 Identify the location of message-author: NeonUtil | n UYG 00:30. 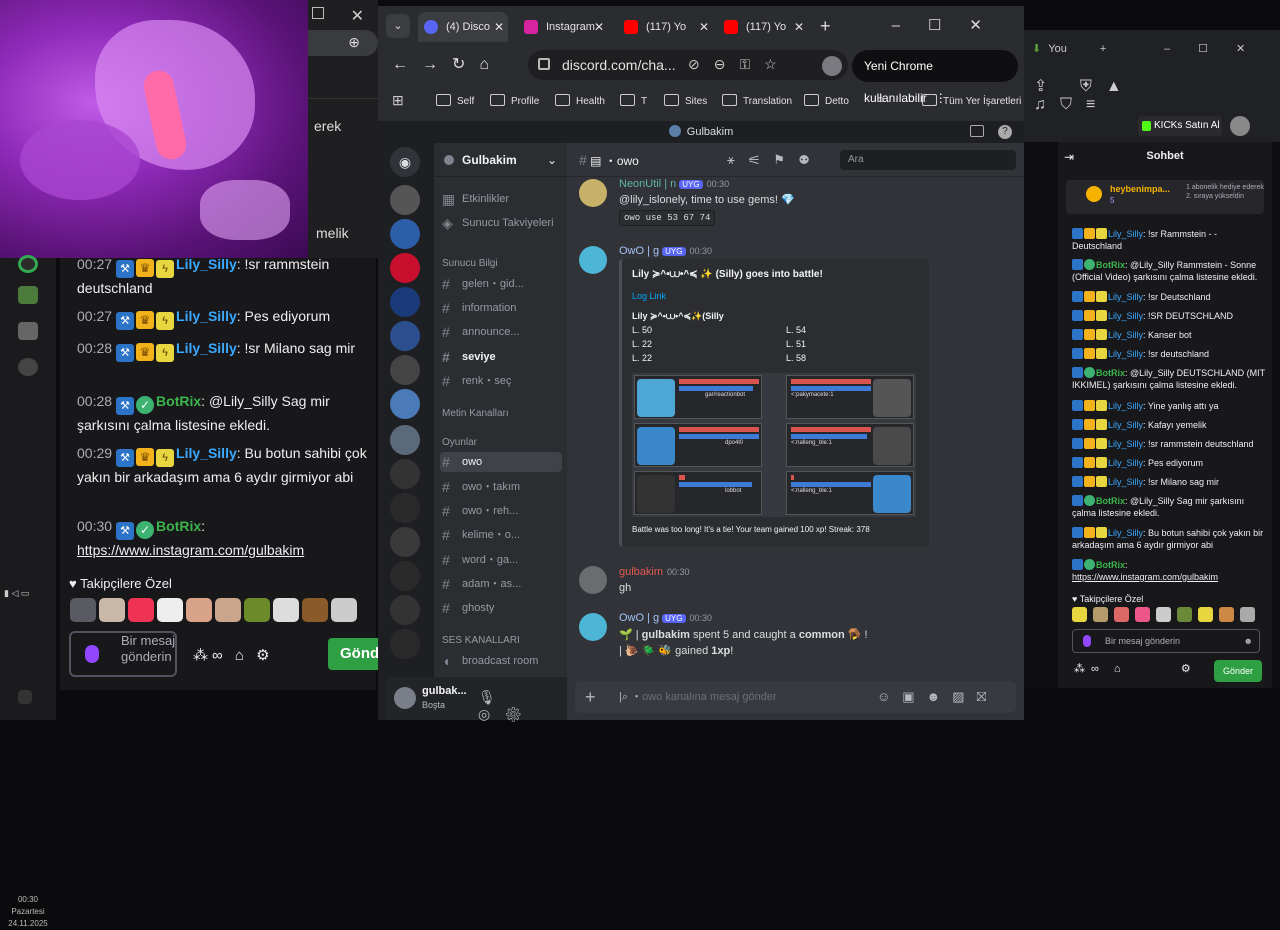
(674, 184).